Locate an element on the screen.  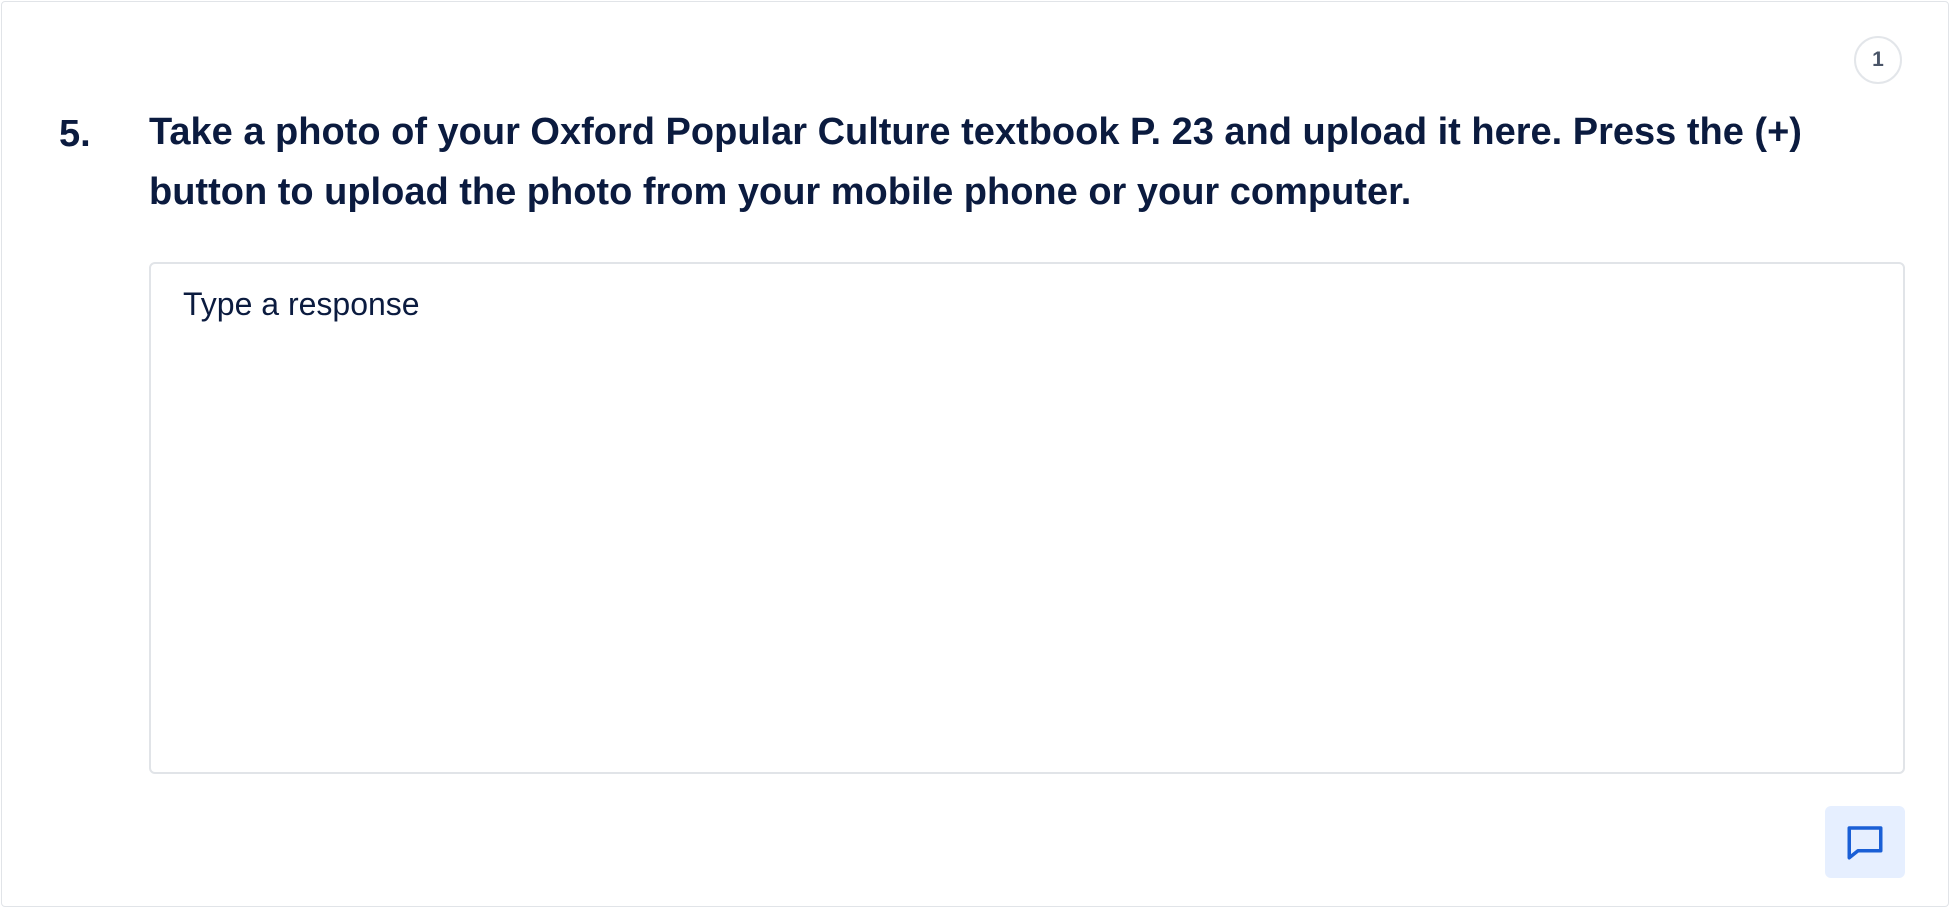
comment-button is located at coordinates (1865, 842).